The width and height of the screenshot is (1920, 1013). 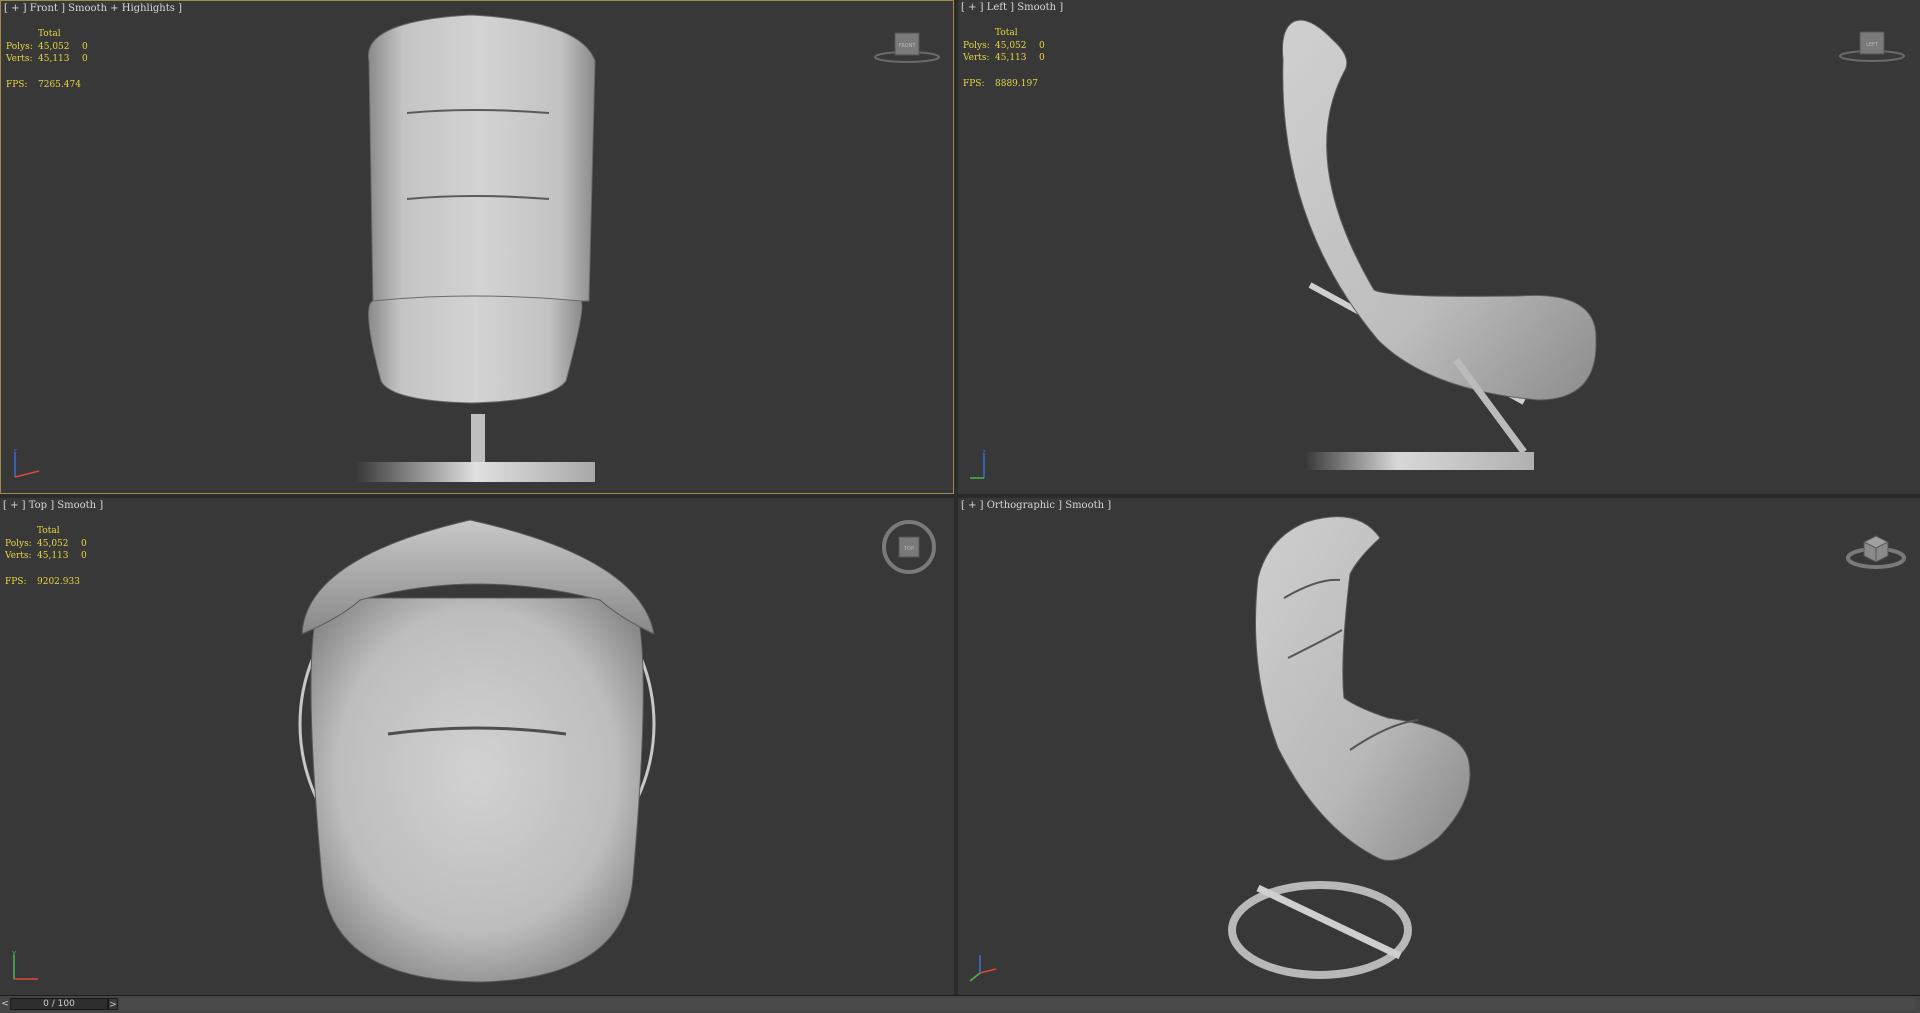 What do you see at coordinates (983, 968) in the screenshot?
I see `axis-tripod-icon` at bounding box center [983, 968].